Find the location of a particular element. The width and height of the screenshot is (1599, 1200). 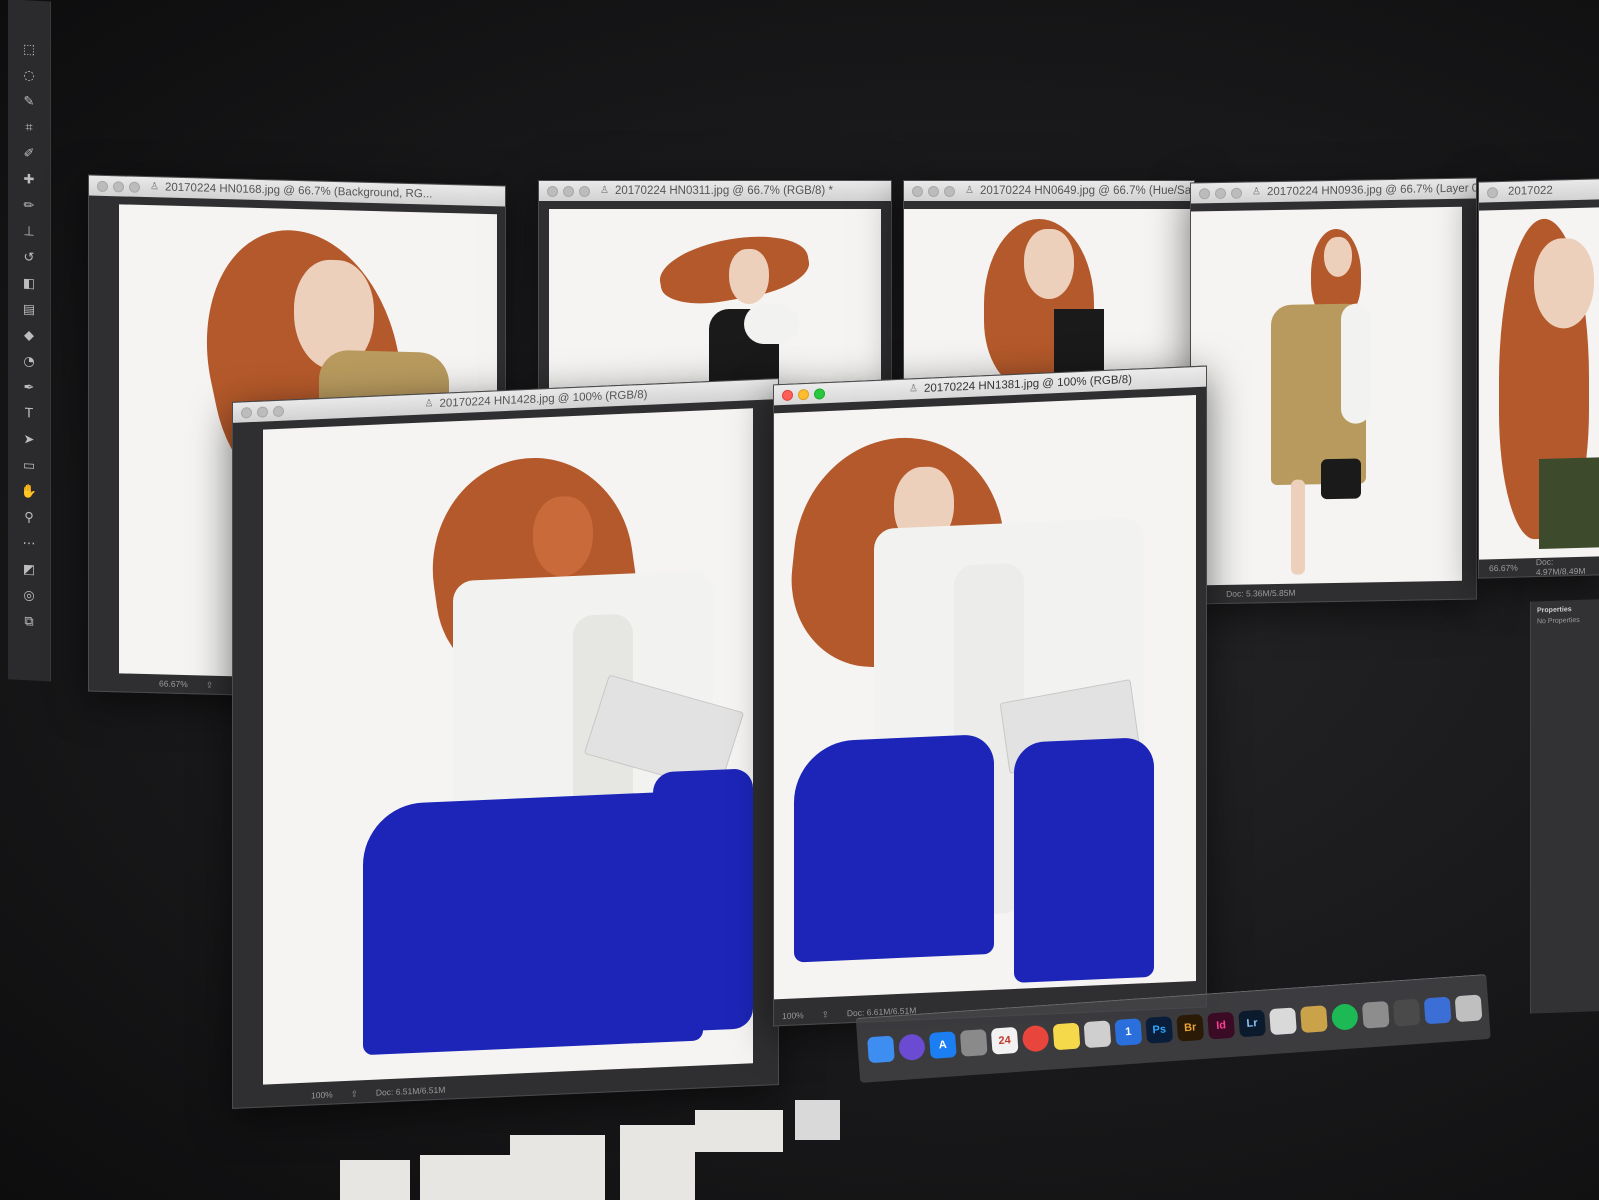

screen-mode-icon: ⧉ is located at coordinates (29, 622).